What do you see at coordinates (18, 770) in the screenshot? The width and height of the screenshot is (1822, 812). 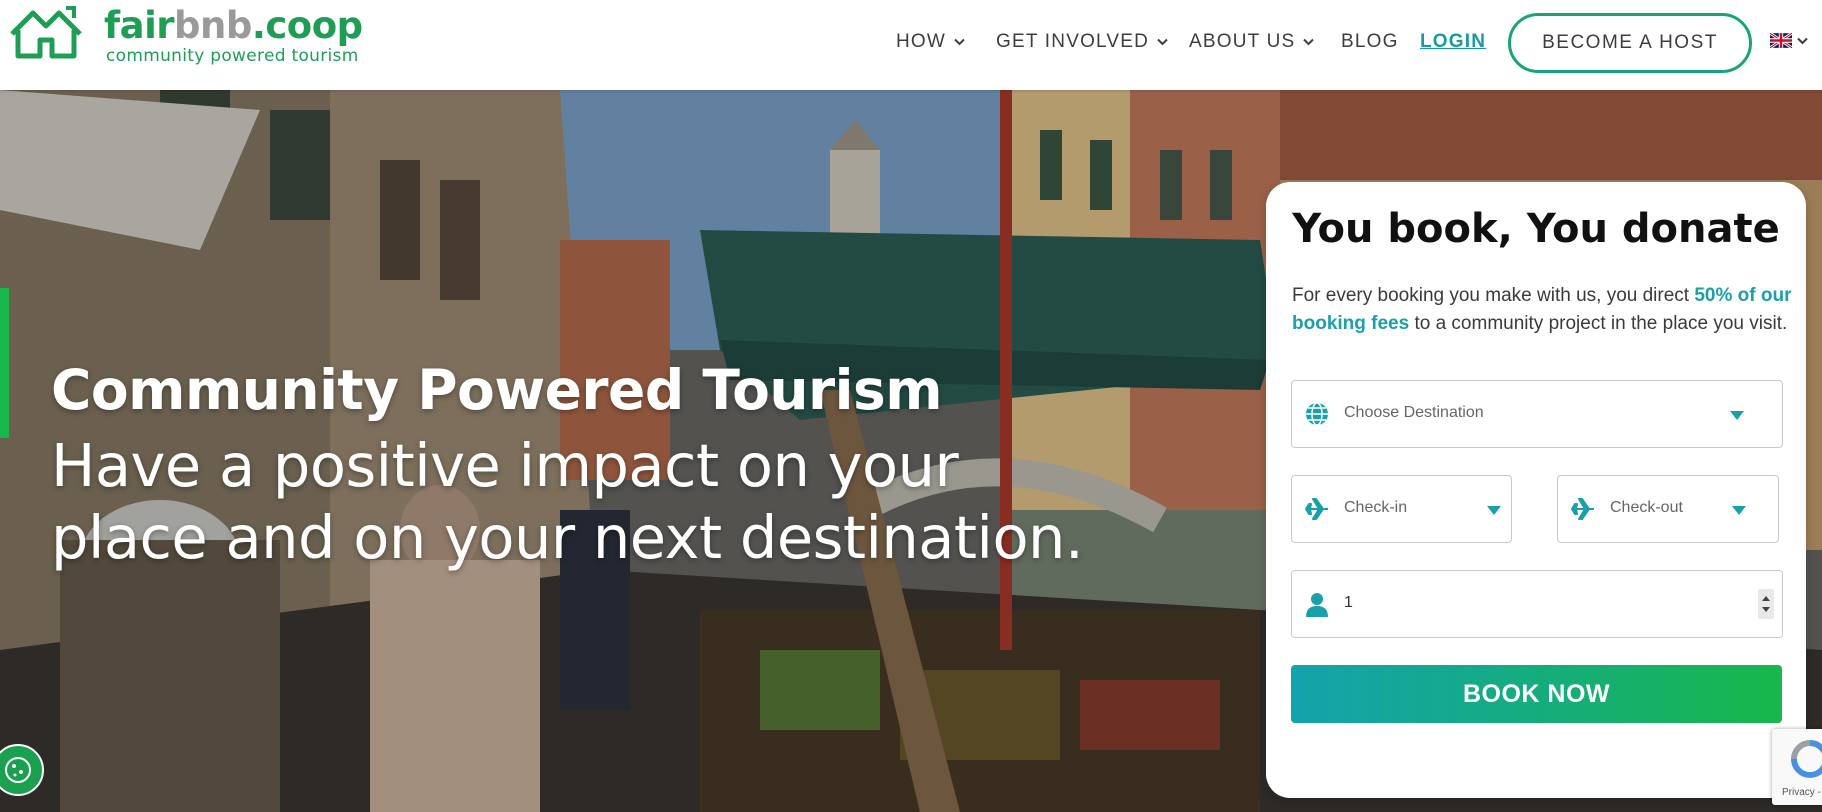 I see `cookie-icon` at bounding box center [18, 770].